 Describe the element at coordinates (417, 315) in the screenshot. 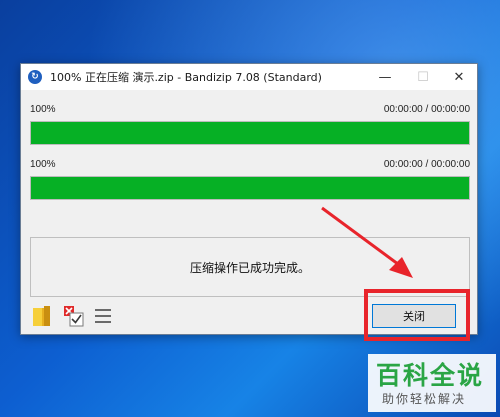

I see `highlight-box` at that location.